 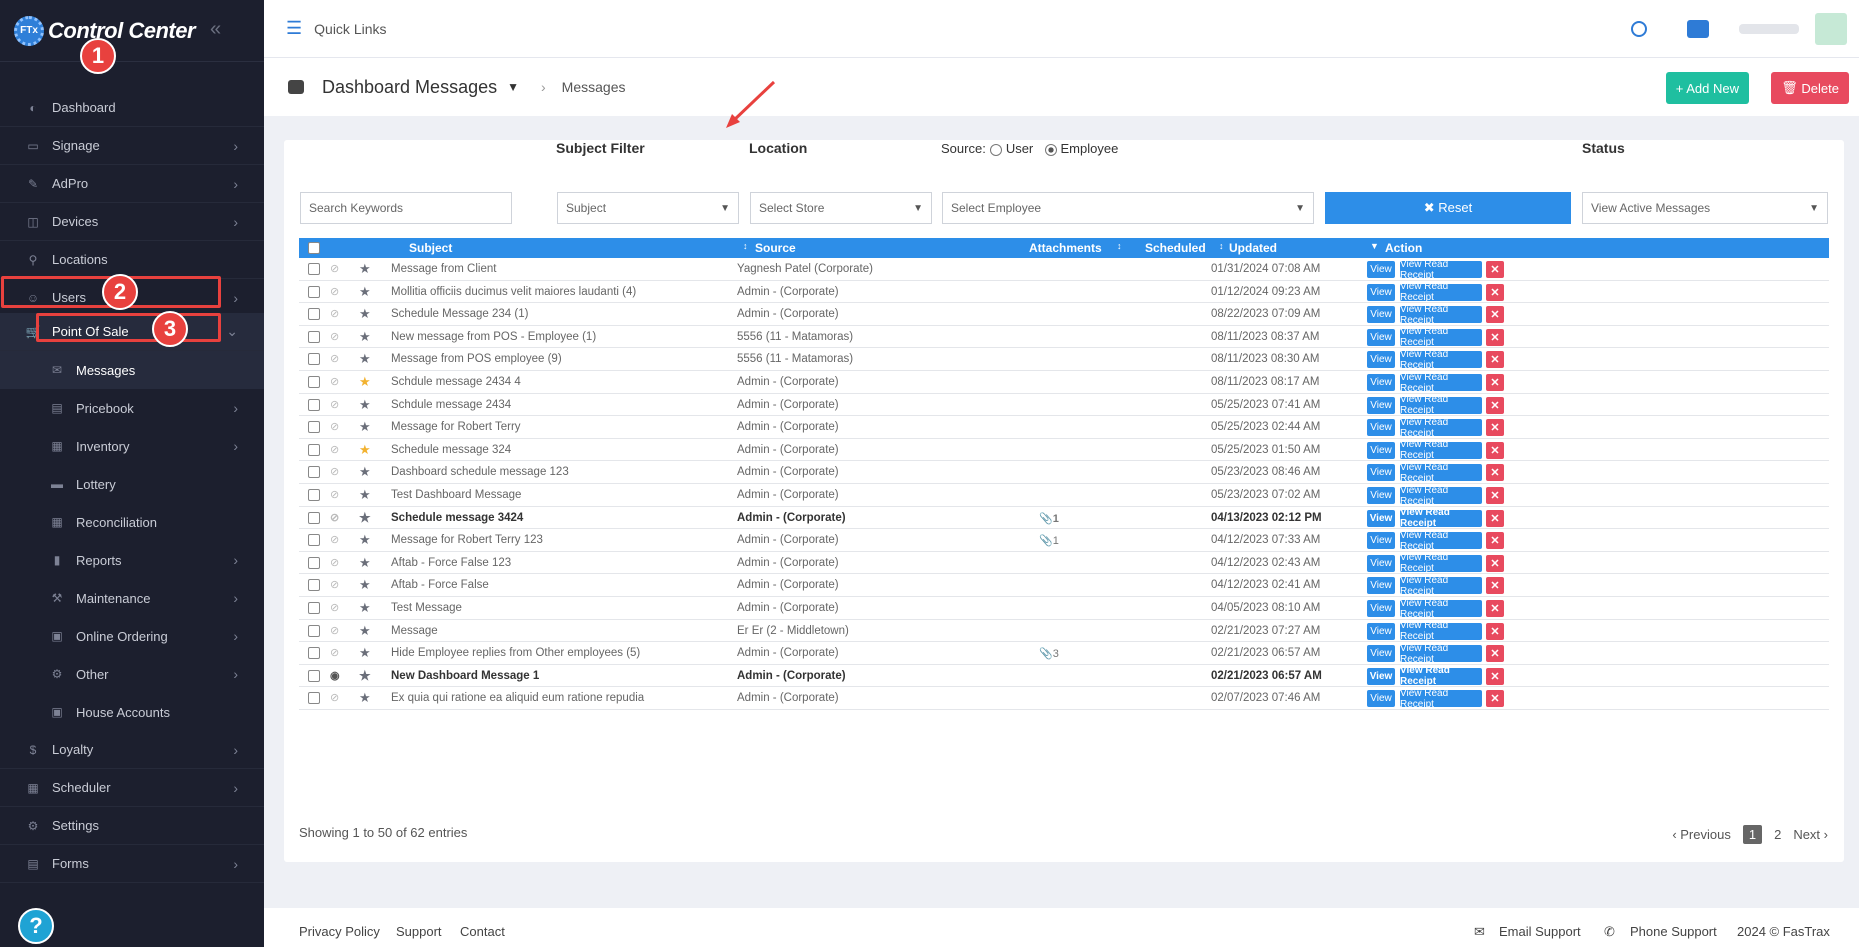 I want to click on sidebar-item-adpro: ✎ AdPro ›, so click(x=132, y=184).